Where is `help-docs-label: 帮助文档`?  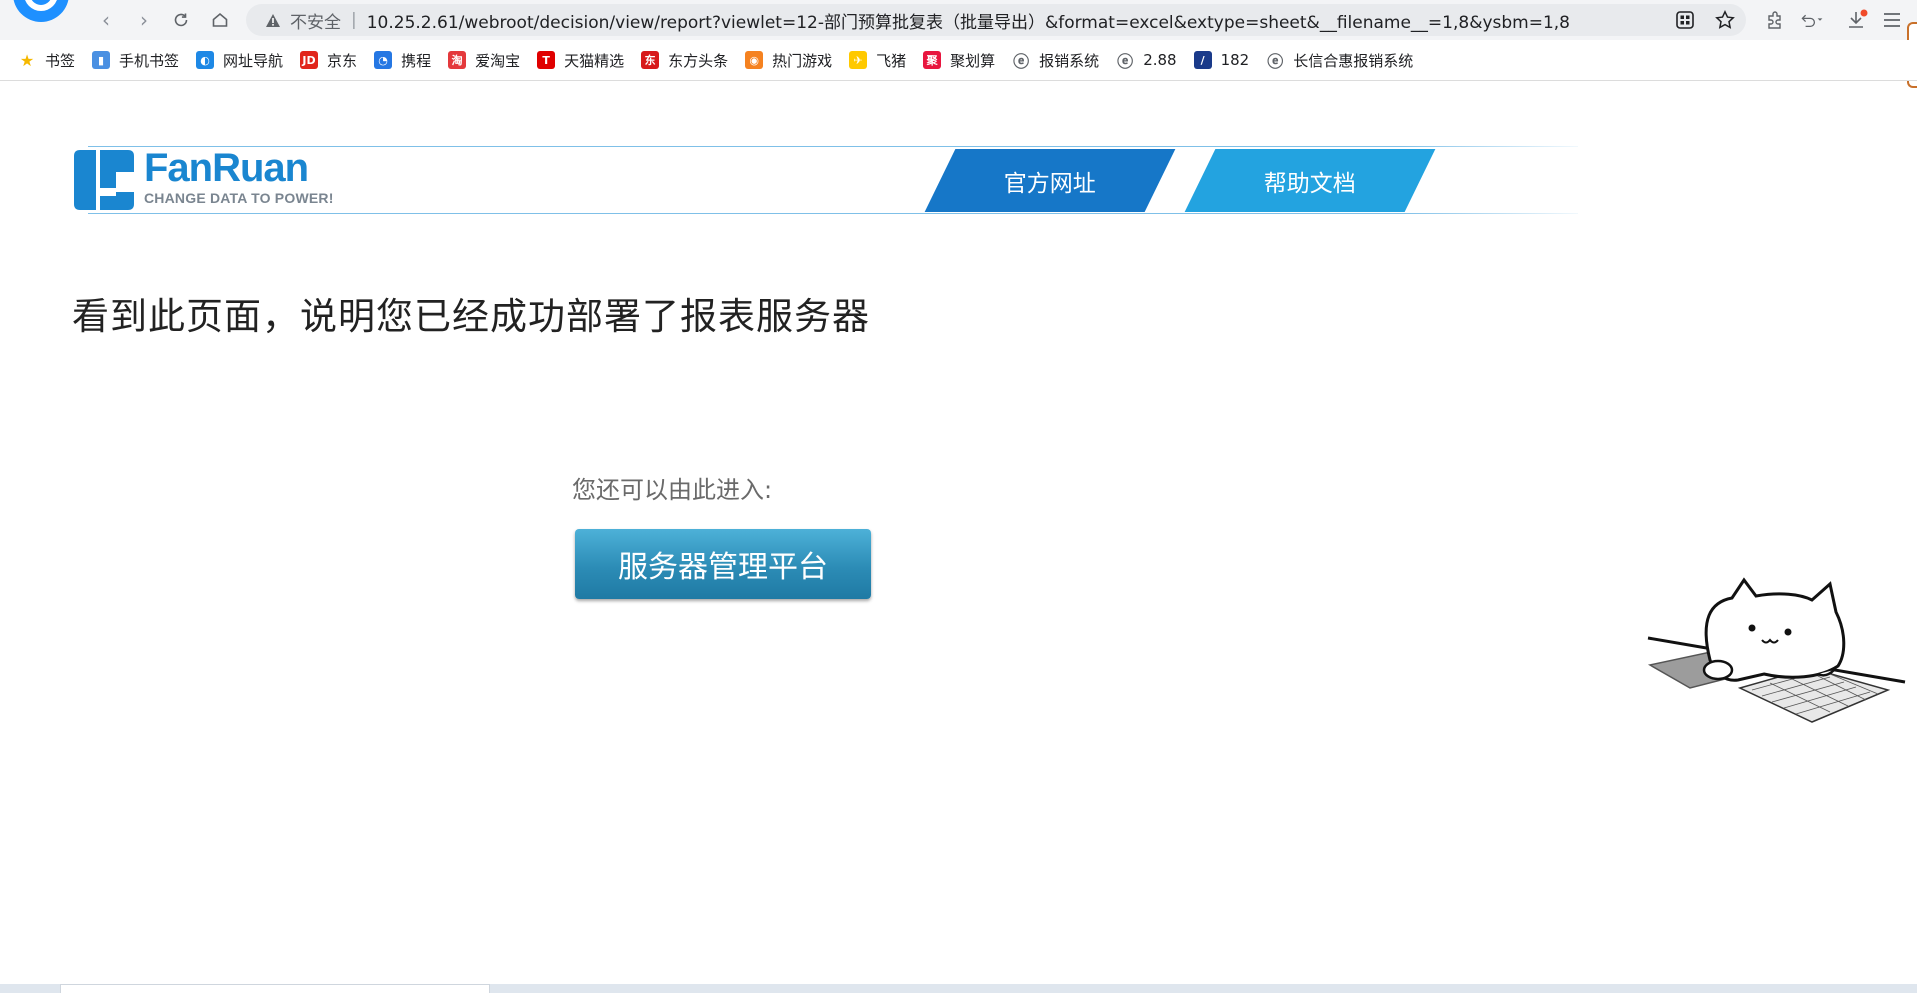 help-docs-label: 帮助文档 is located at coordinates (1310, 183).